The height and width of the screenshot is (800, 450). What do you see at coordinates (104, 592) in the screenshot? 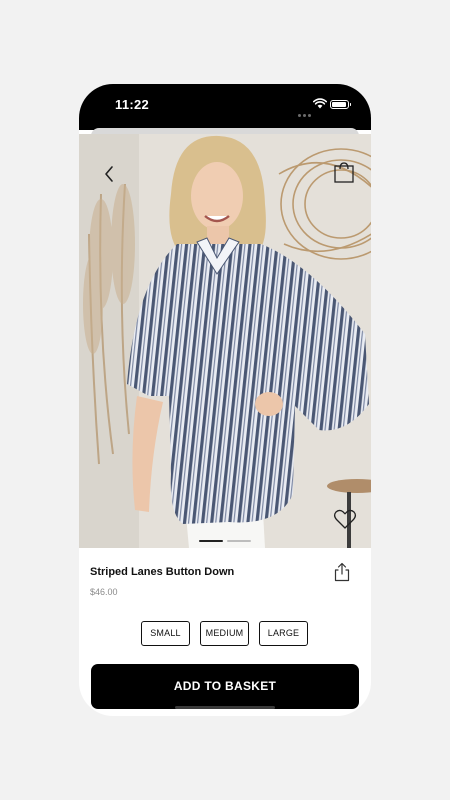
I see `product-price: $46.00` at bounding box center [104, 592].